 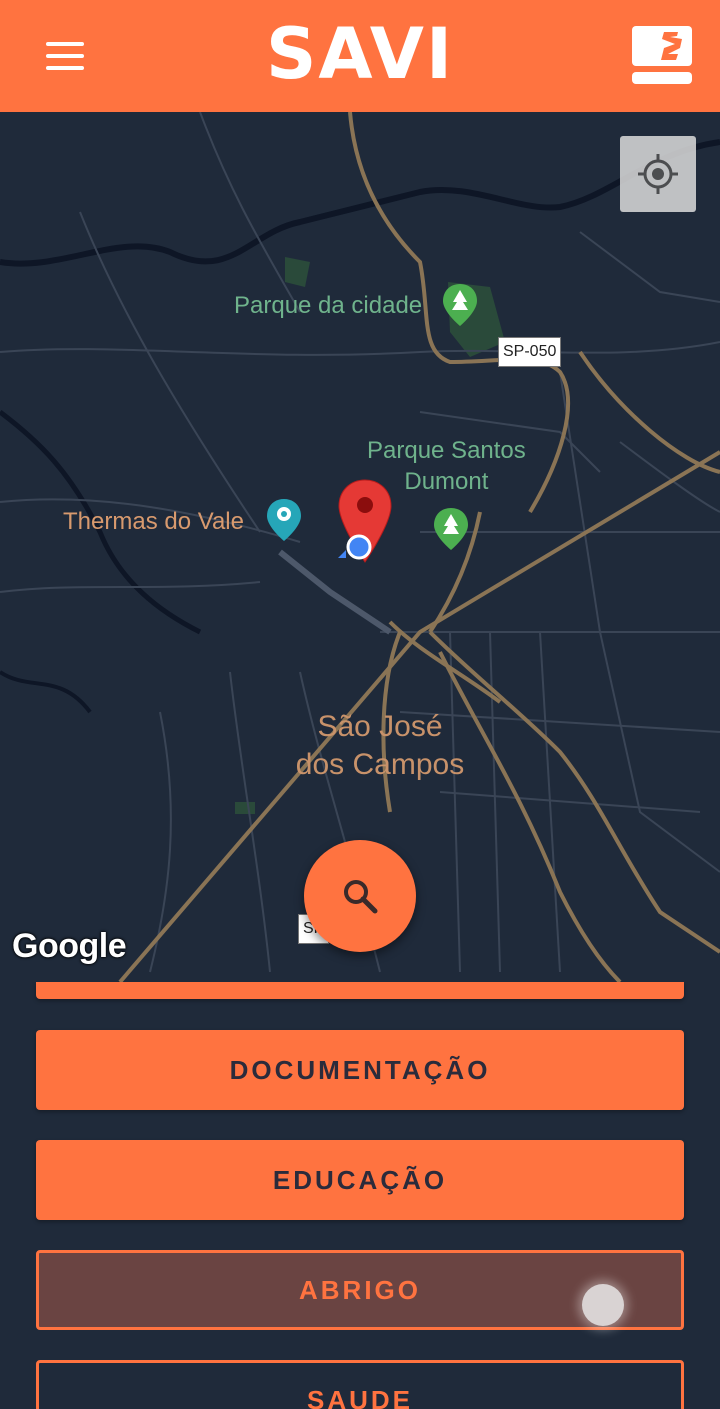 What do you see at coordinates (360, 990) in the screenshot?
I see `category-button-partial` at bounding box center [360, 990].